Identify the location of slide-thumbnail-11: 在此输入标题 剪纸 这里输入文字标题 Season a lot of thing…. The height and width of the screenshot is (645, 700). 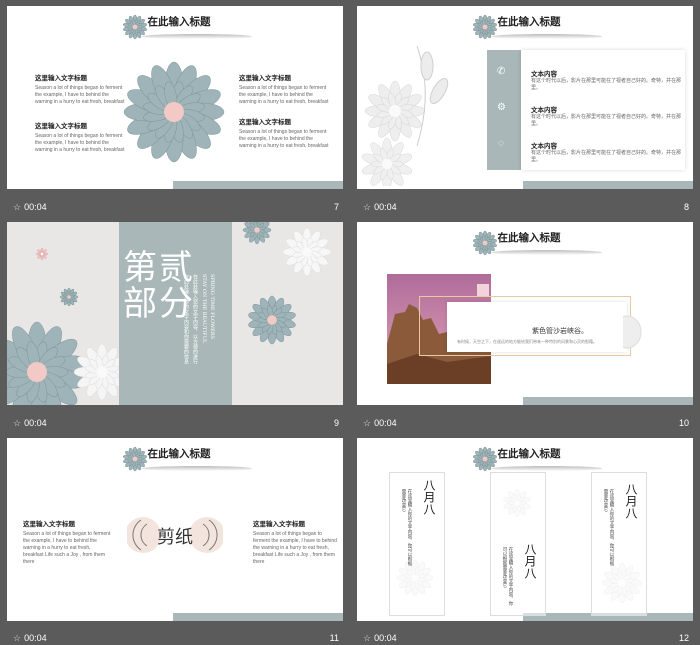
(175, 529).